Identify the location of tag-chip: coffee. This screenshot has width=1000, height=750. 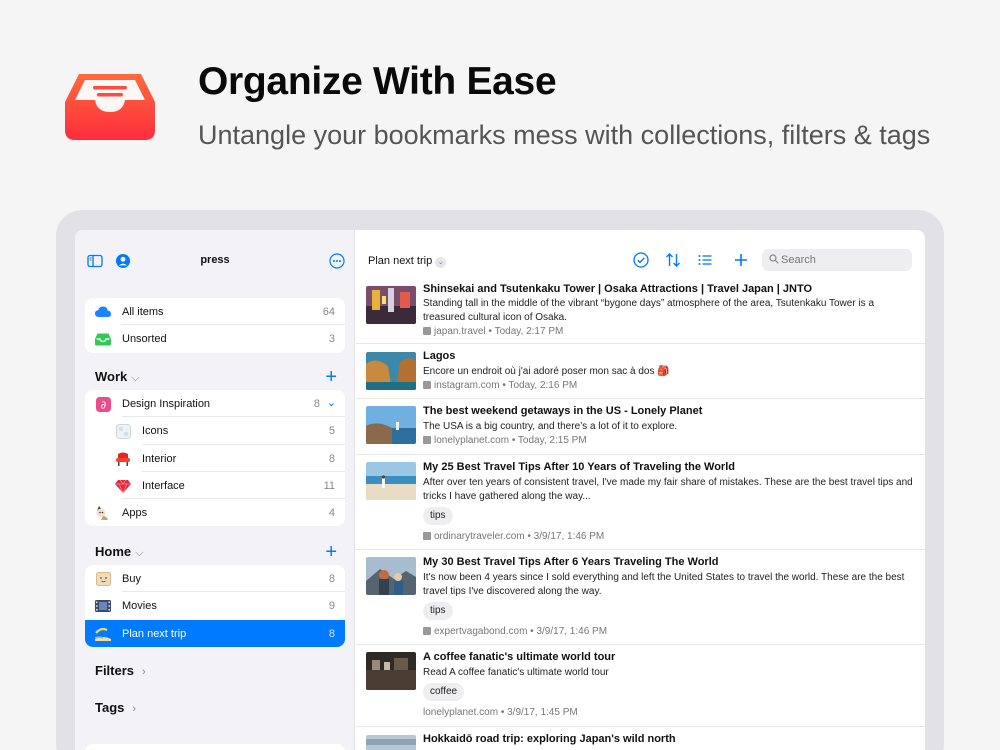
(444, 692).